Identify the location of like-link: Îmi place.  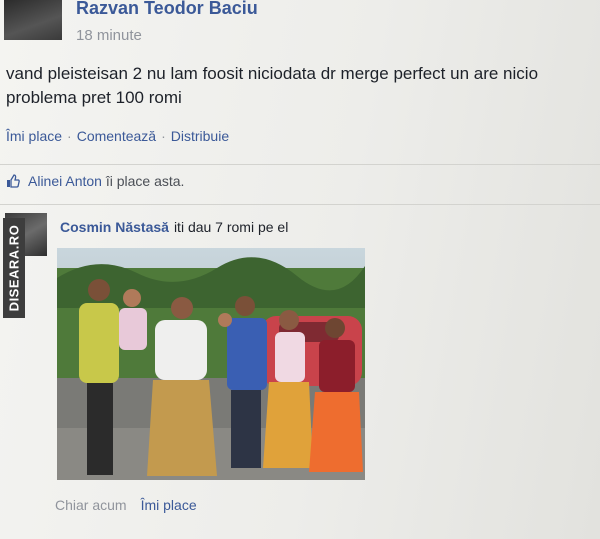
(34, 136).